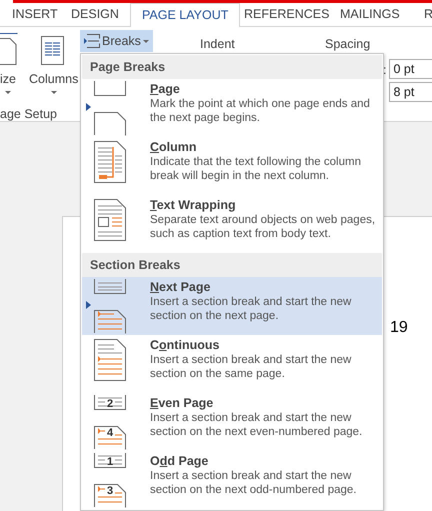 This screenshot has height=511, width=432. I want to click on spacing-field: 0 pt, so click(410, 68).